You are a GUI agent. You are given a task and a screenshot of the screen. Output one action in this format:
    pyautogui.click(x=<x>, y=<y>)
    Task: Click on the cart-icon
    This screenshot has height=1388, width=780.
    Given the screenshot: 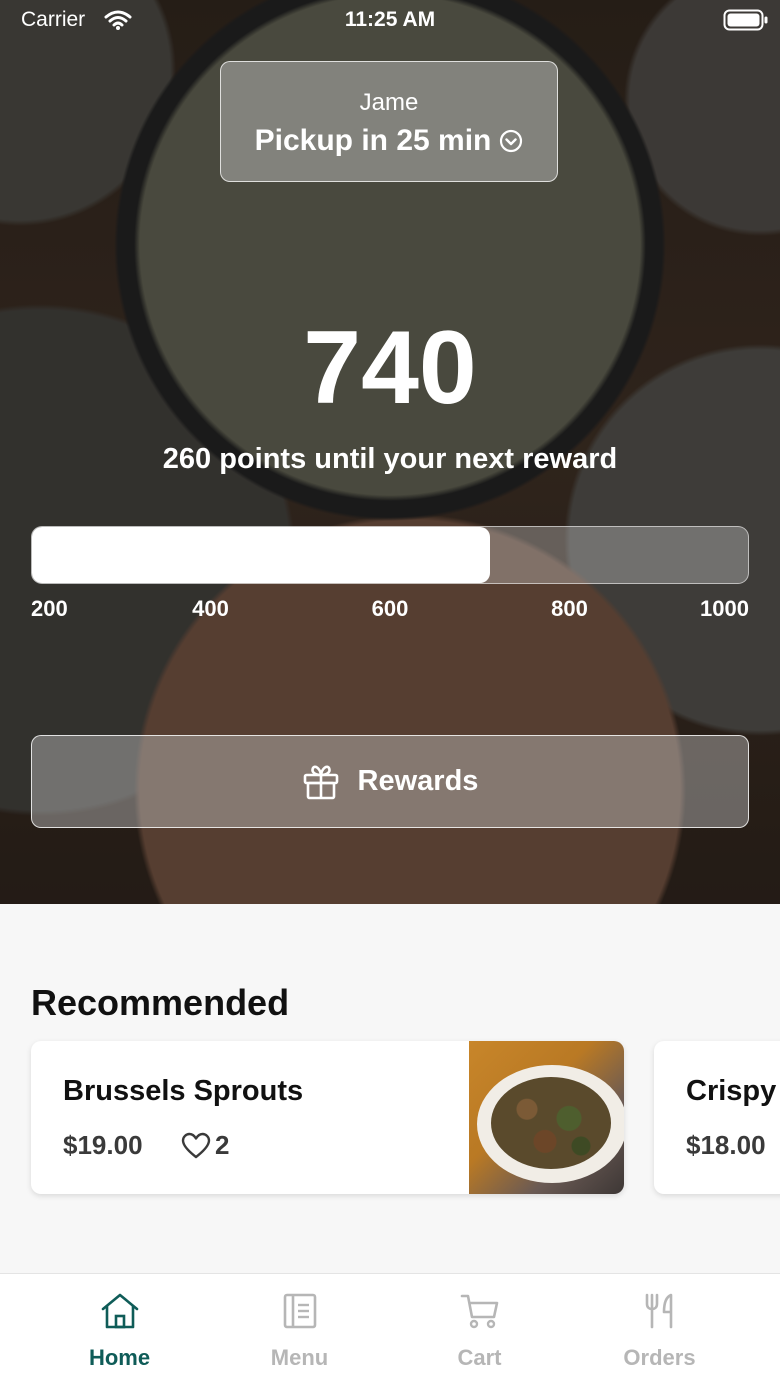 What is the action you would take?
    pyautogui.click(x=479, y=1311)
    